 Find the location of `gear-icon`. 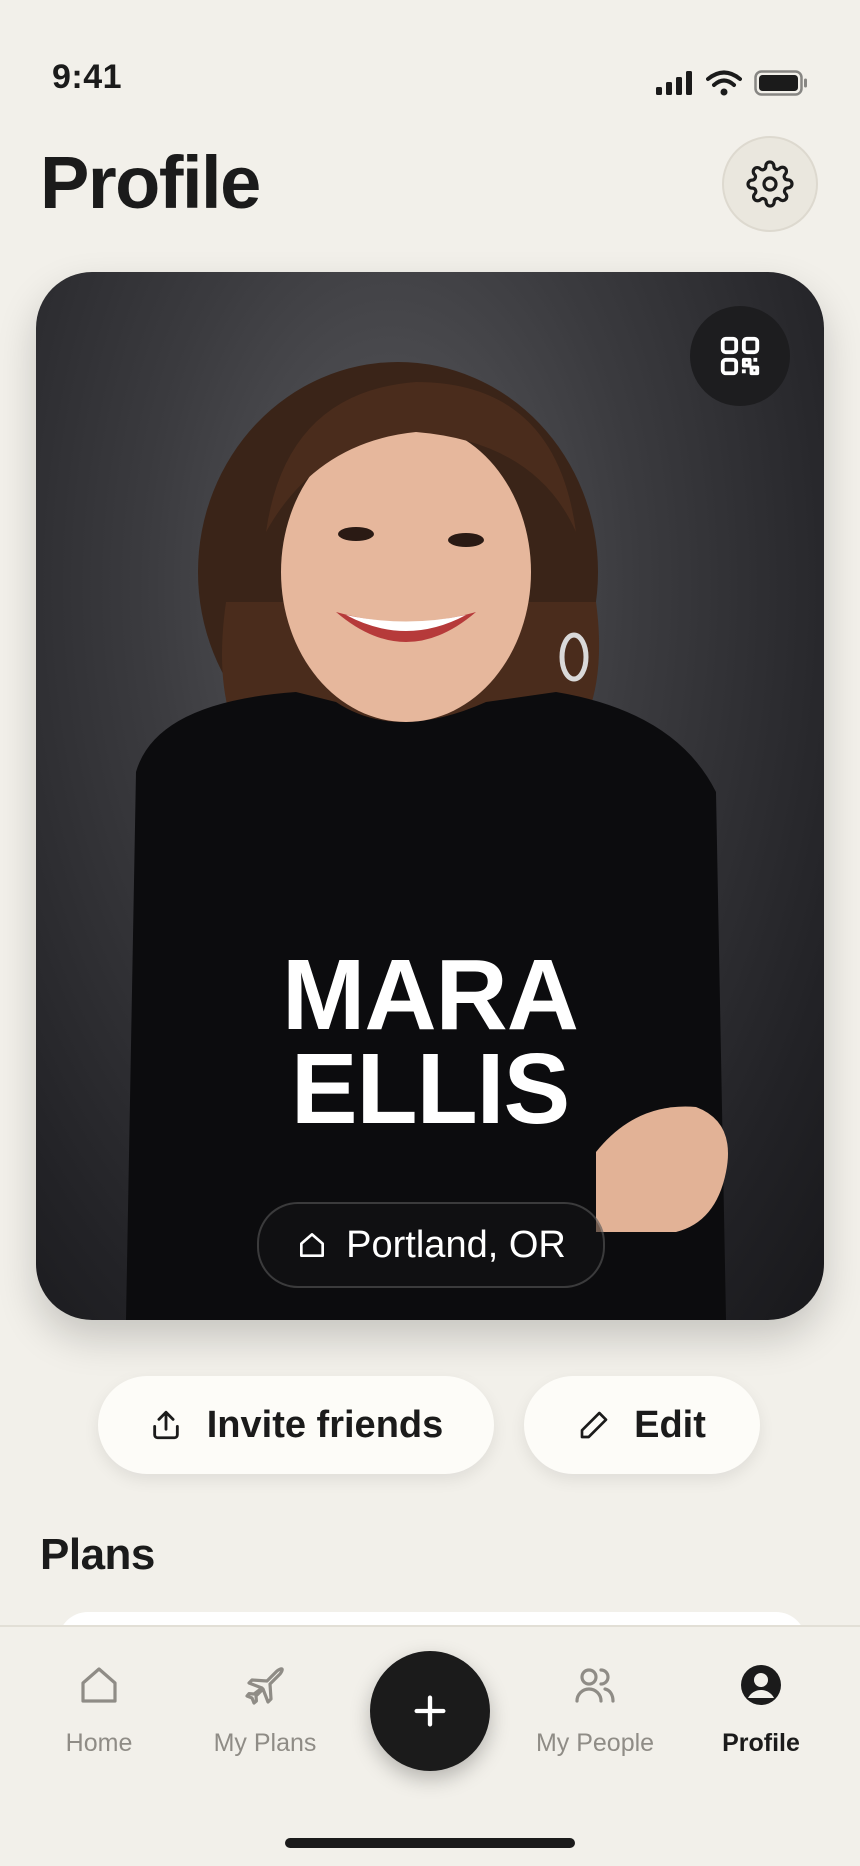

gear-icon is located at coordinates (770, 184).